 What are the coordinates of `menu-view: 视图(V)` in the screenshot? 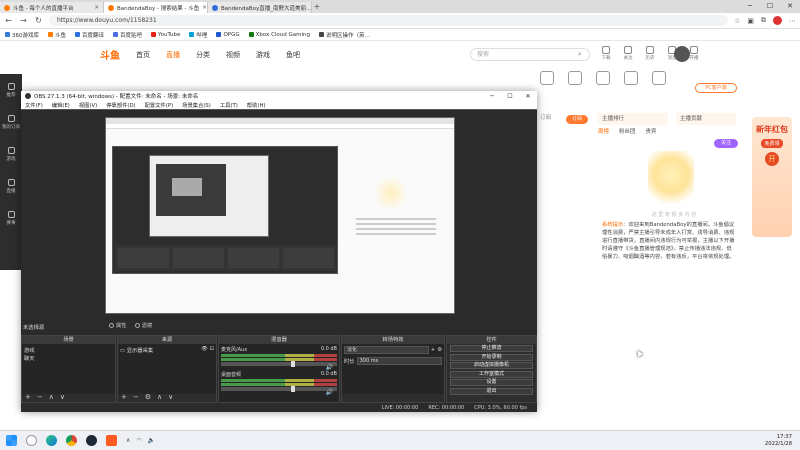 It's located at (88, 105).